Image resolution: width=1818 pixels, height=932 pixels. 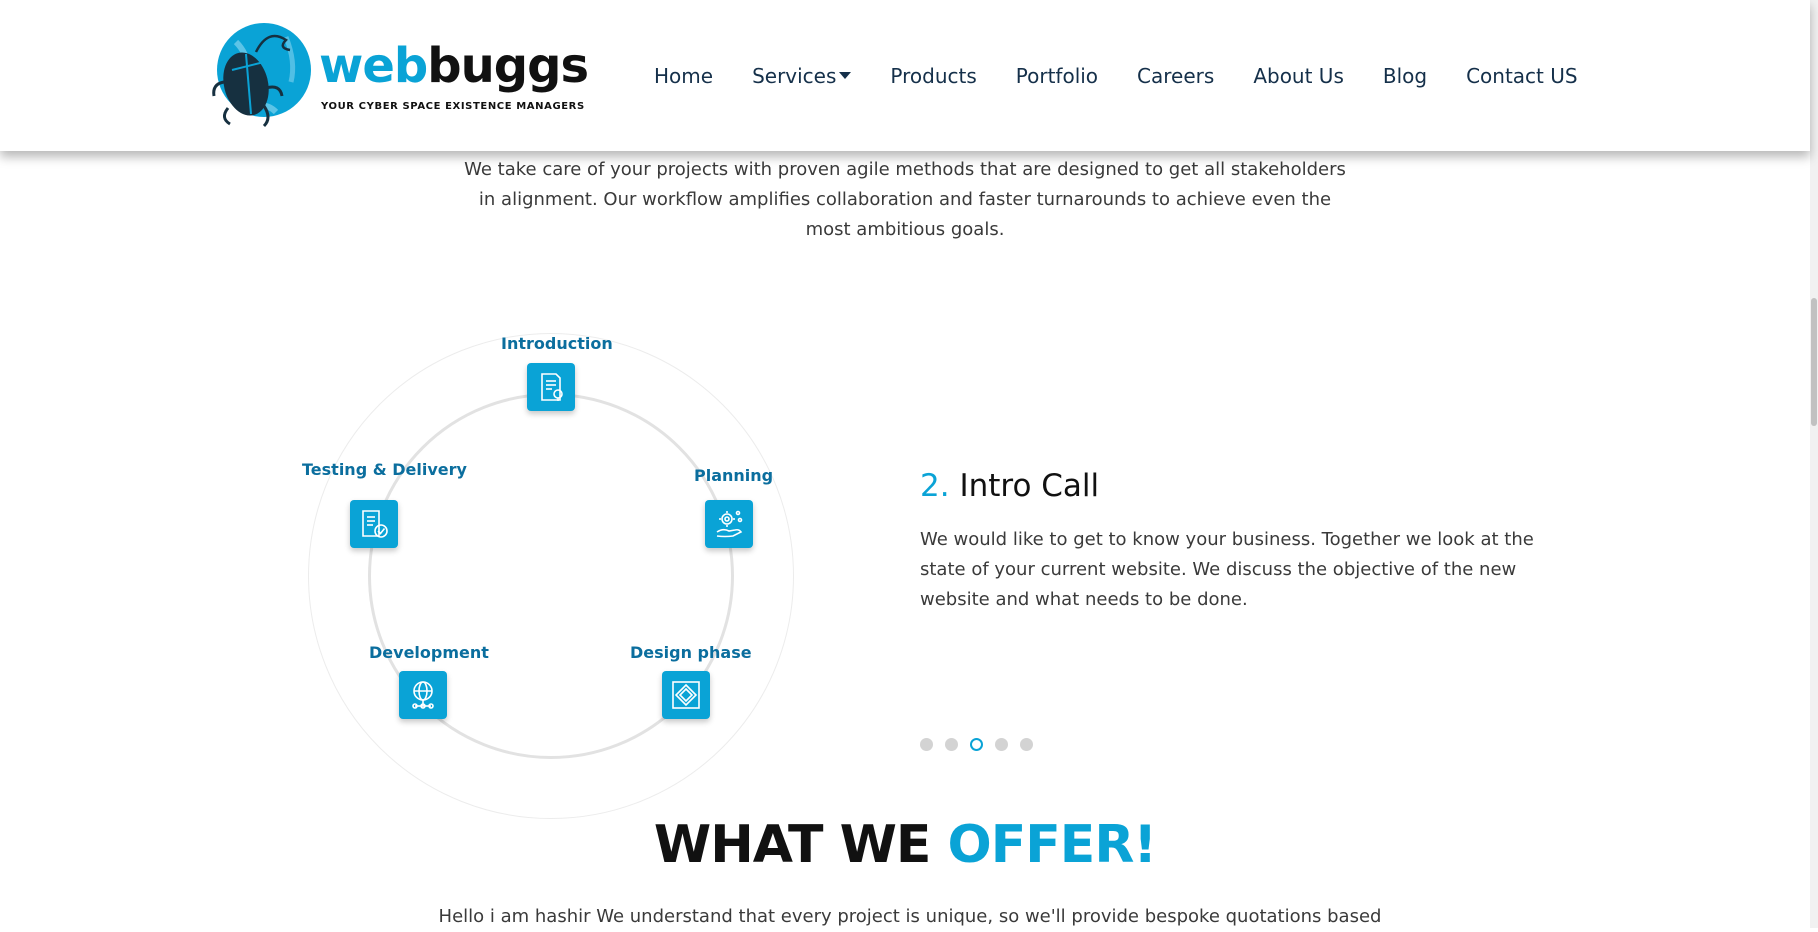 I want to click on nav-blog: Blog, so click(x=1405, y=79).